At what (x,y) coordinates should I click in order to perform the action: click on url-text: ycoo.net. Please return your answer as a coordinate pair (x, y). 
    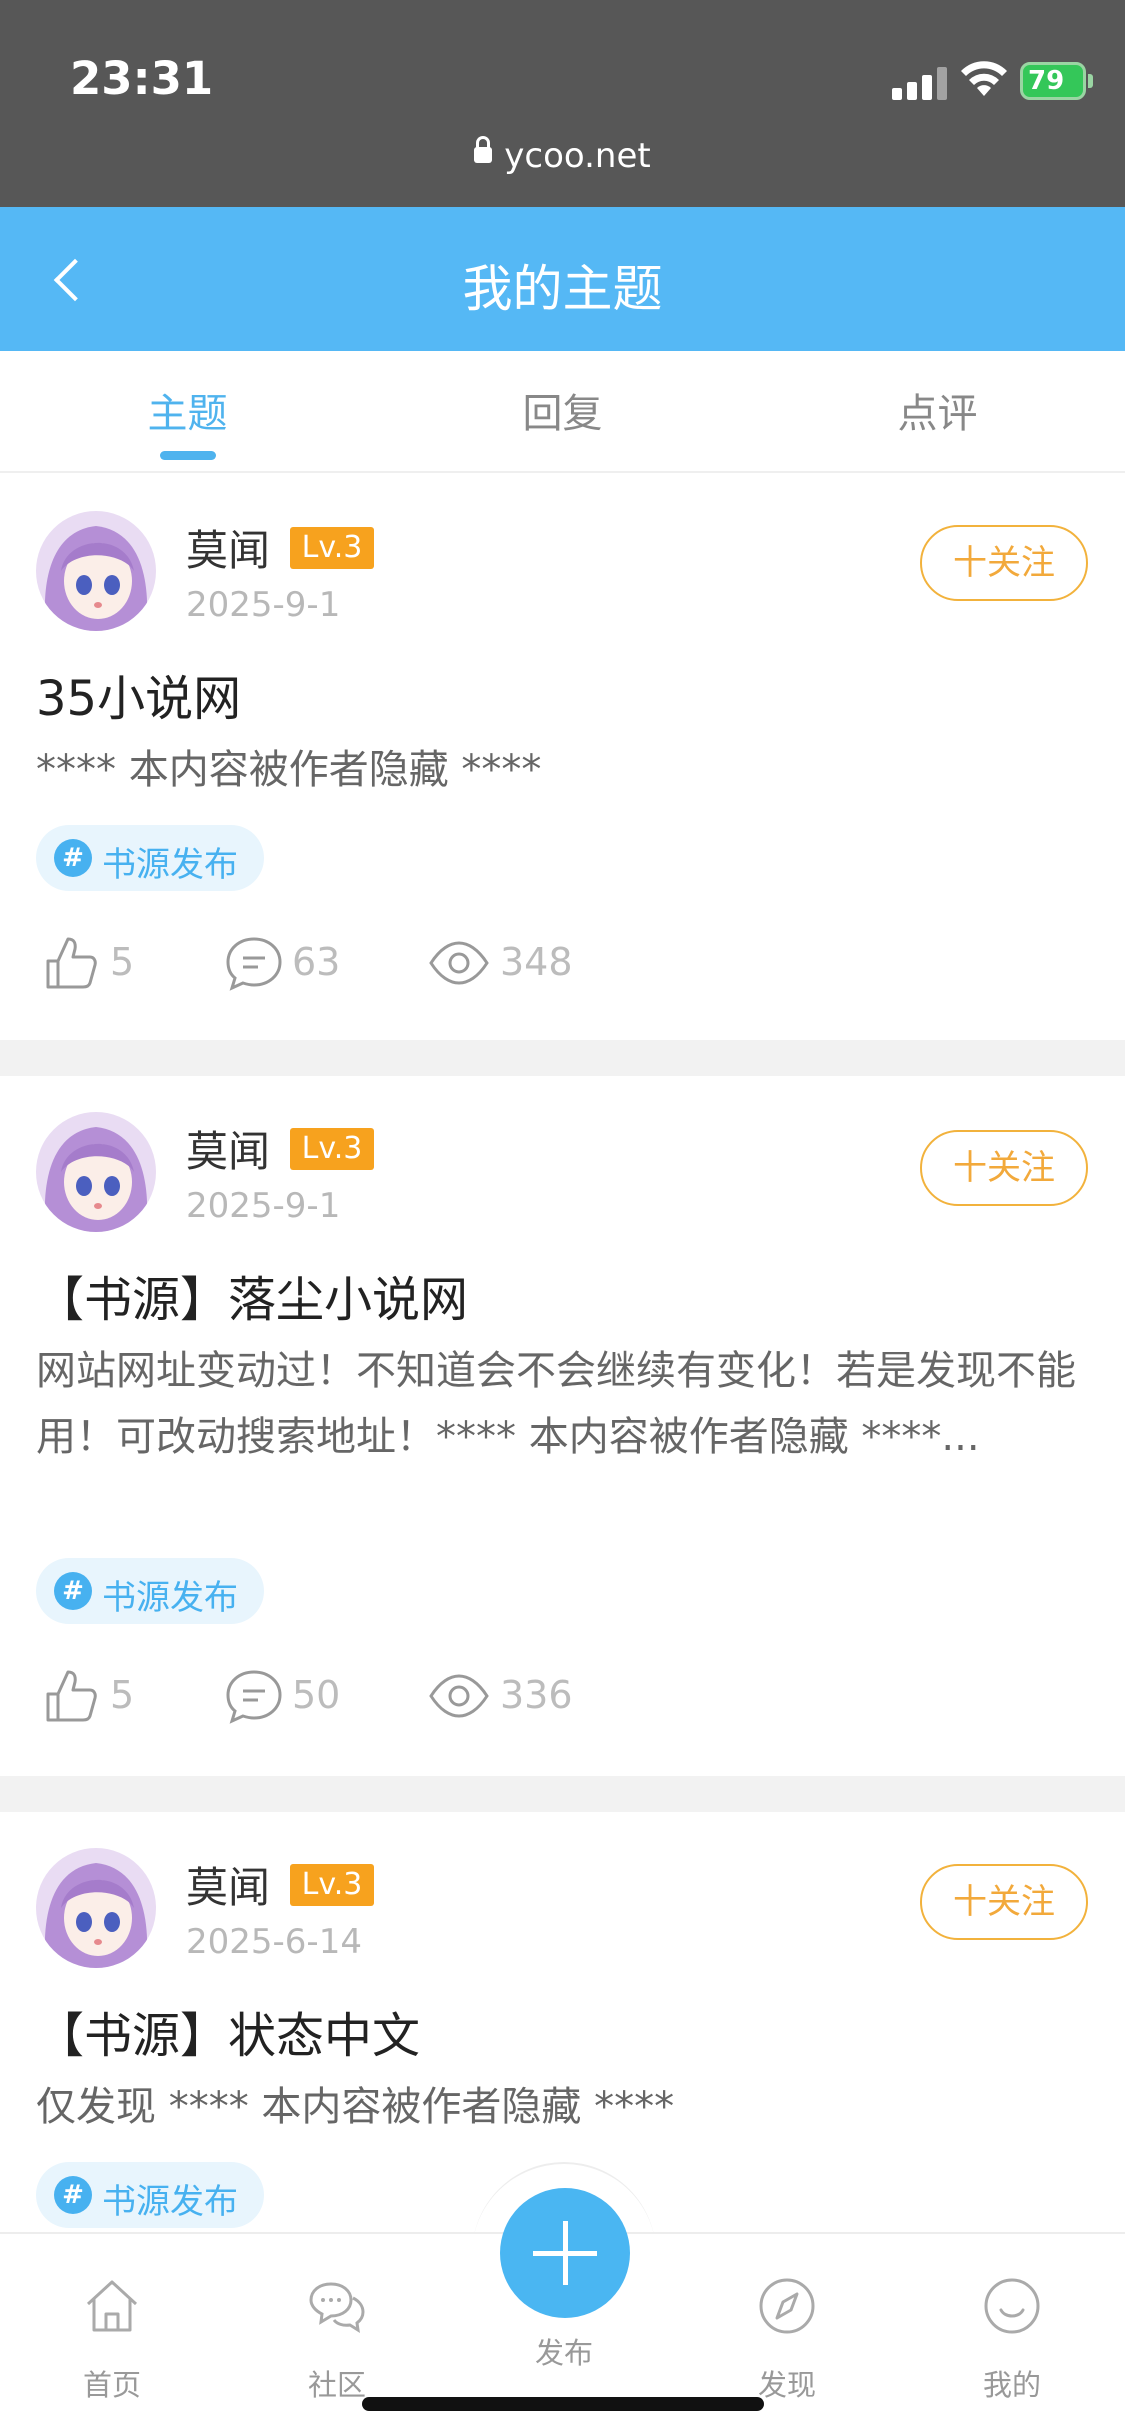
    Looking at the image, I should click on (577, 156).